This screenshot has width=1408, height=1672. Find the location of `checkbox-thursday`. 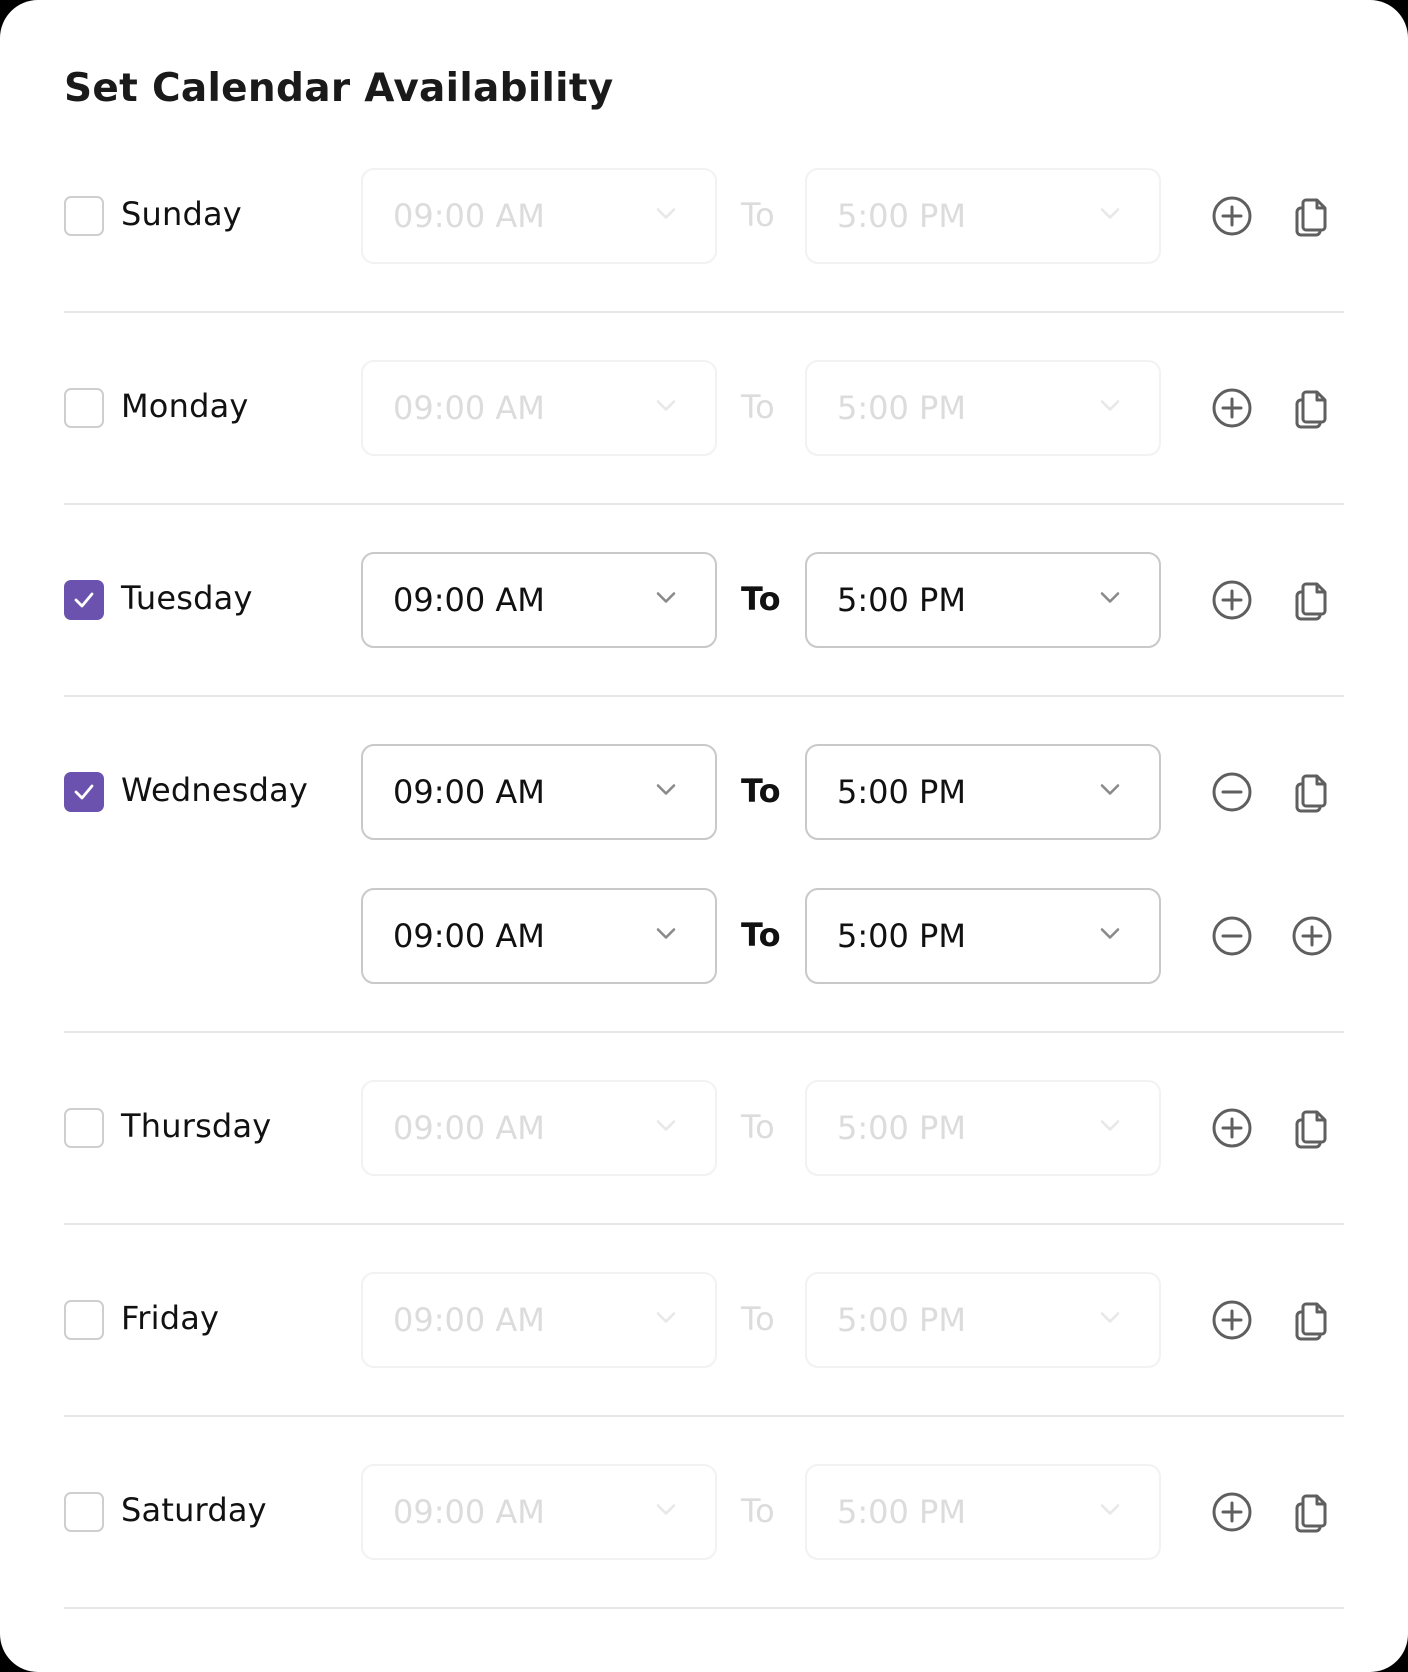

checkbox-thursday is located at coordinates (84, 1128).